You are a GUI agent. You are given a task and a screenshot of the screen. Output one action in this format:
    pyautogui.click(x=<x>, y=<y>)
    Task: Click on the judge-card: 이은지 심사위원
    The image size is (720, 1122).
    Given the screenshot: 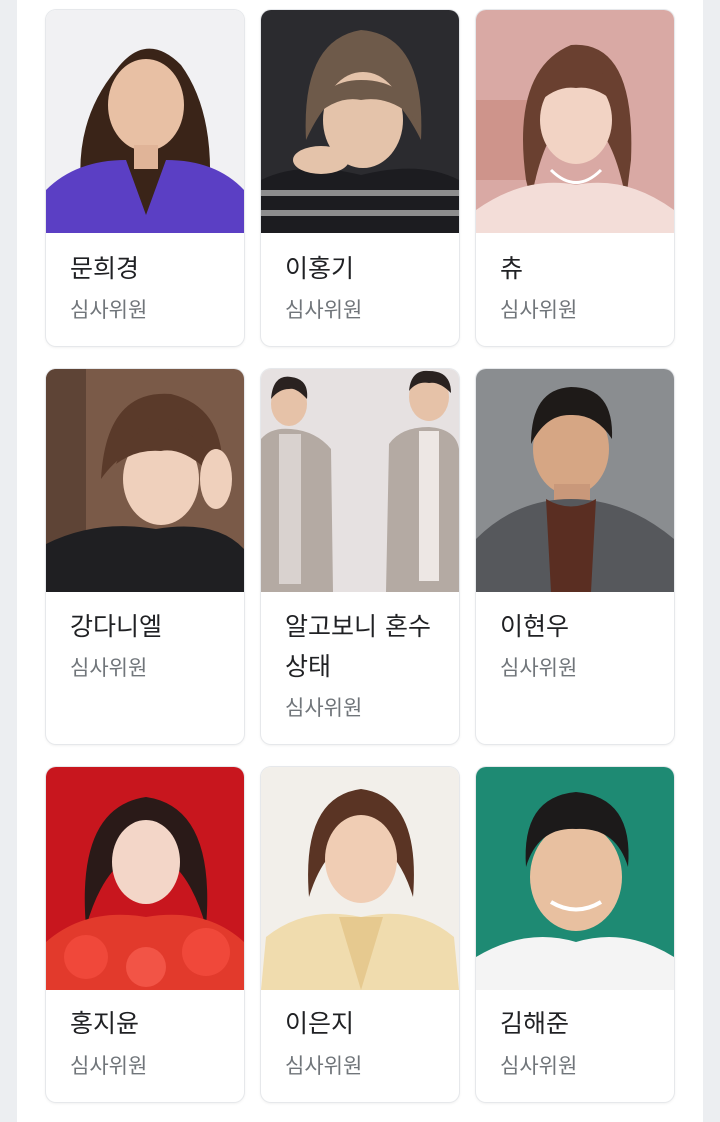 What is the action you would take?
    pyautogui.click(x=360, y=934)
    